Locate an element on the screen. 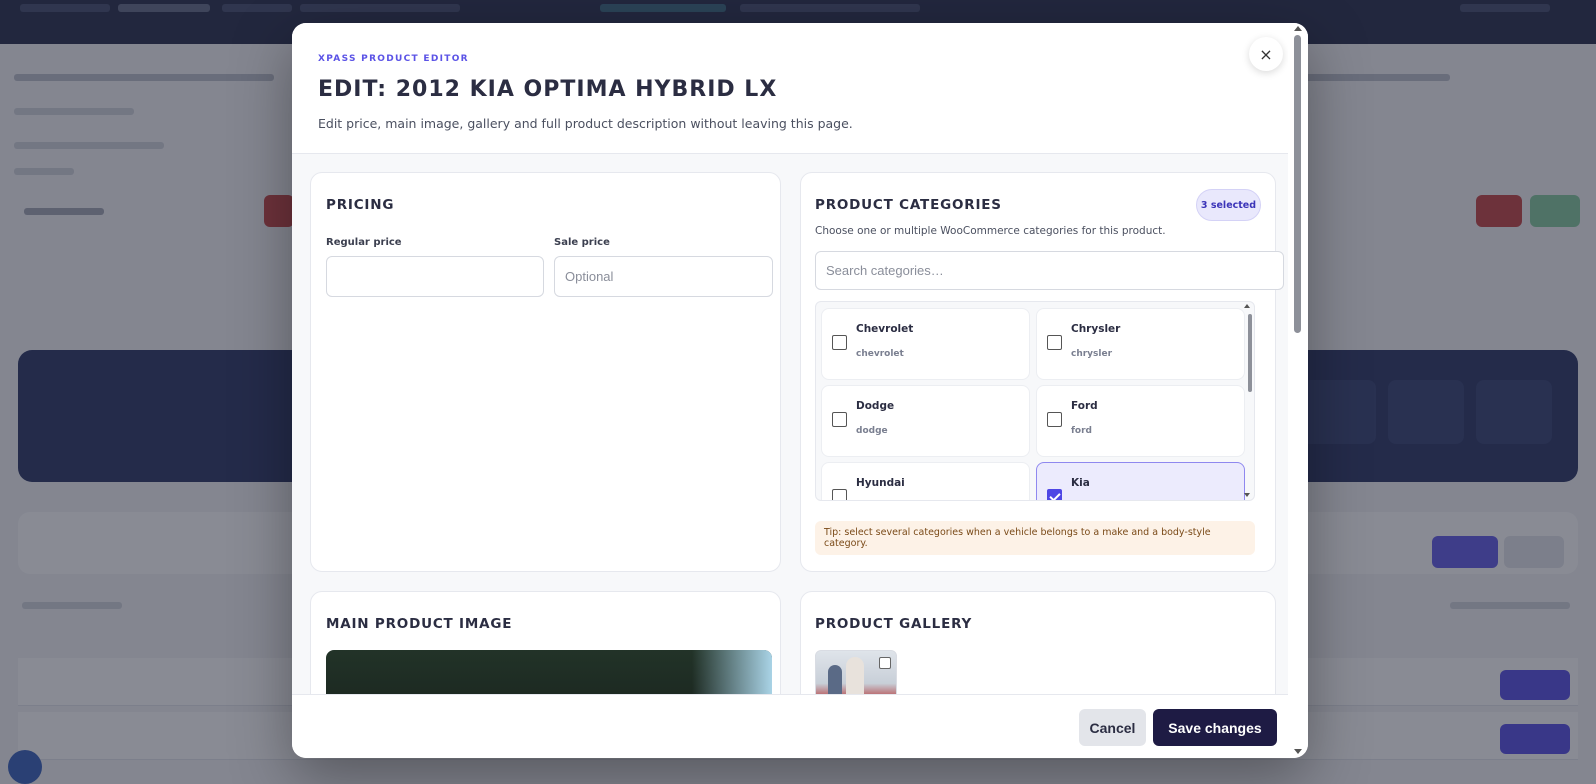 Image resolution: width=1596 pixels, height=784 pixels. scroll-down-icon is located at coordinates (1298, 751).